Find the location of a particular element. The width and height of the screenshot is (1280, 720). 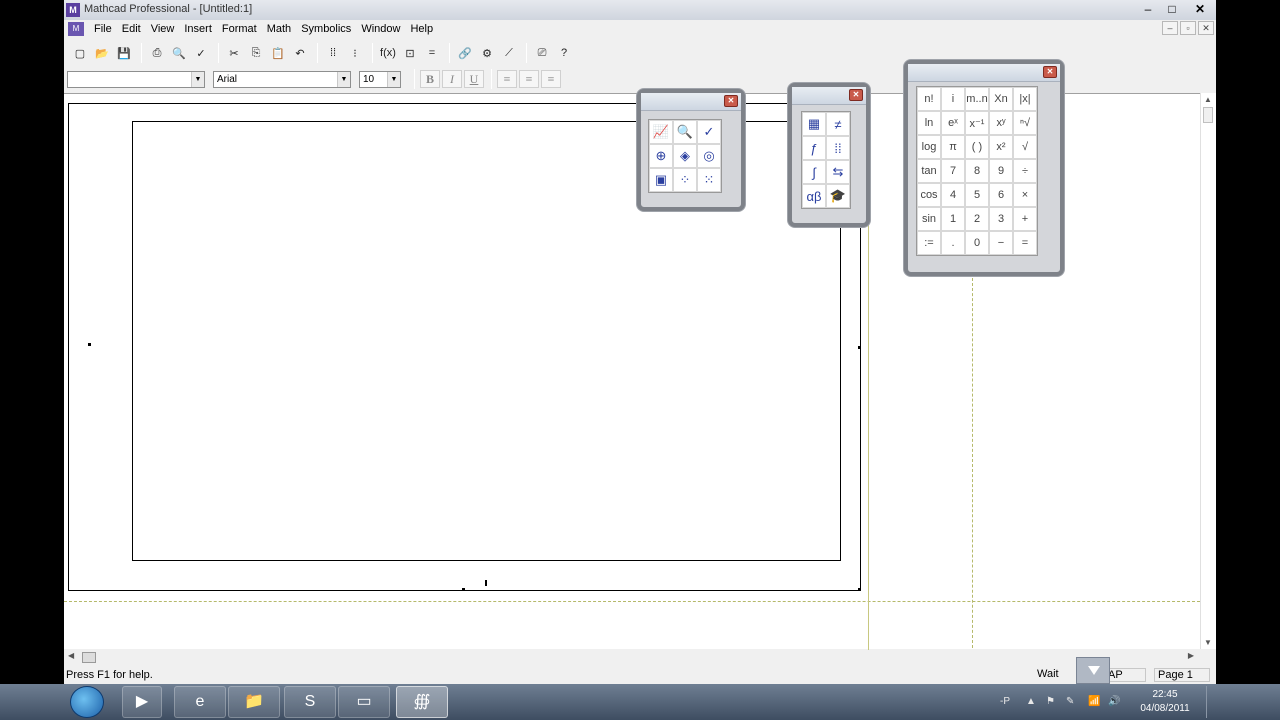

calc-key: sin is located at coordinates (929, 219).